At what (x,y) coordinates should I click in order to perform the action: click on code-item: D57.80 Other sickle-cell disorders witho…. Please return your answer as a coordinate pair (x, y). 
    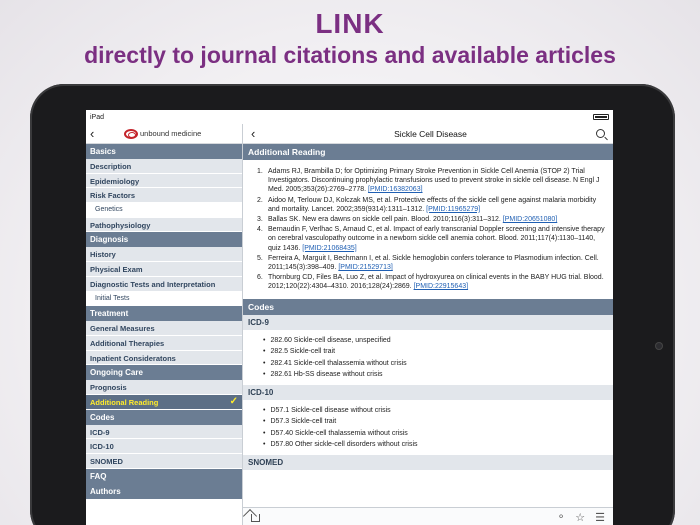
    Looking at the image, I should click on (434, 445).